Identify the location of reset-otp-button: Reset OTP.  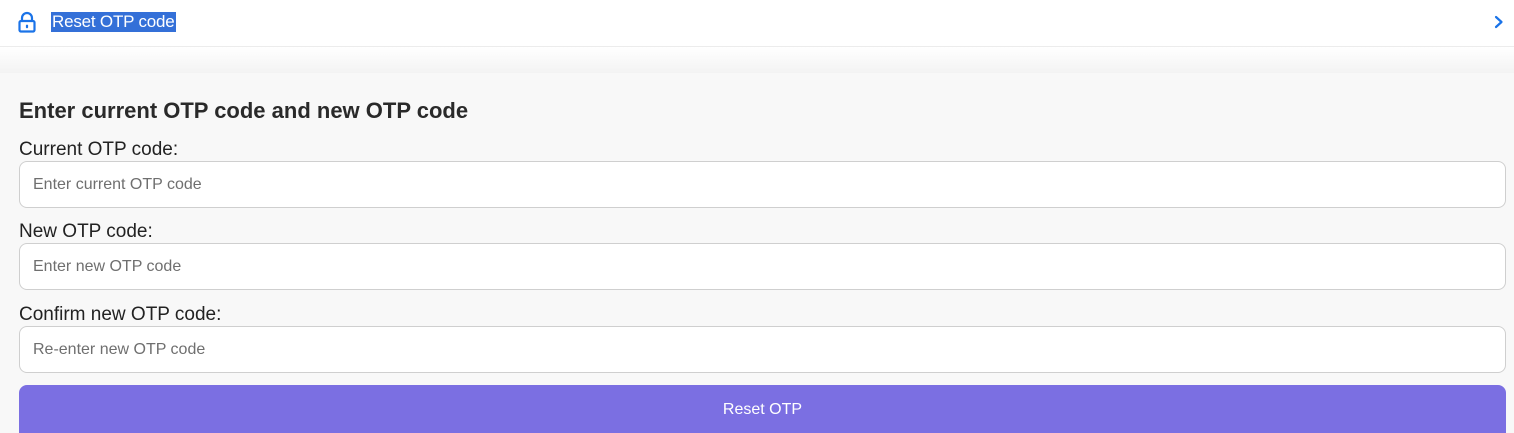
(762, 409).